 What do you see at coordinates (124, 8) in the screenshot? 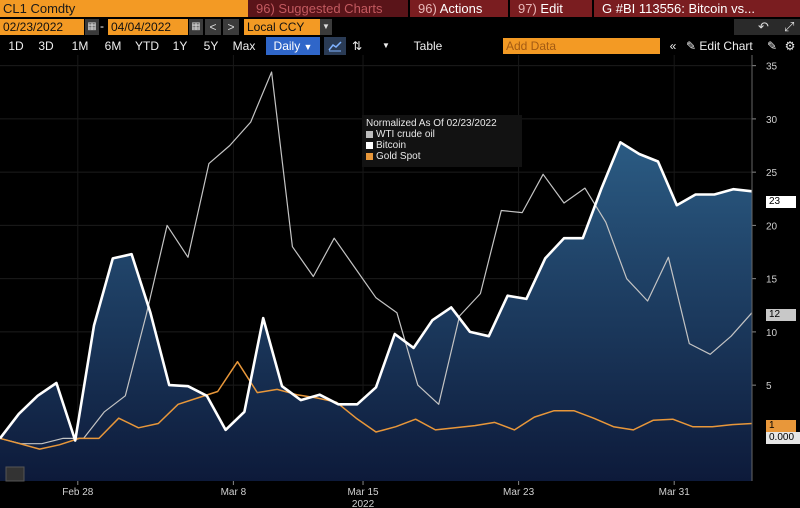
I see `security-ticker-field: CL1 Comdty` at bounding box center [124, 8].